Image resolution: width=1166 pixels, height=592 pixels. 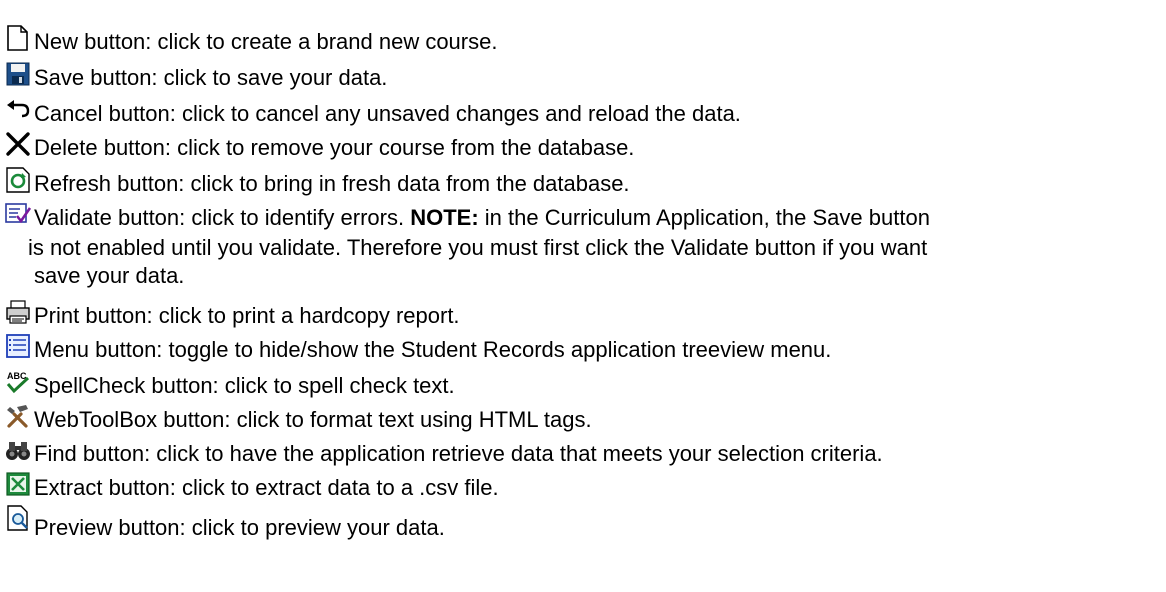 What do you see at coordinates (18, 382) in the screenshot?
I see `spellcheck-icon: ABC` at bounding box center [18, 382].